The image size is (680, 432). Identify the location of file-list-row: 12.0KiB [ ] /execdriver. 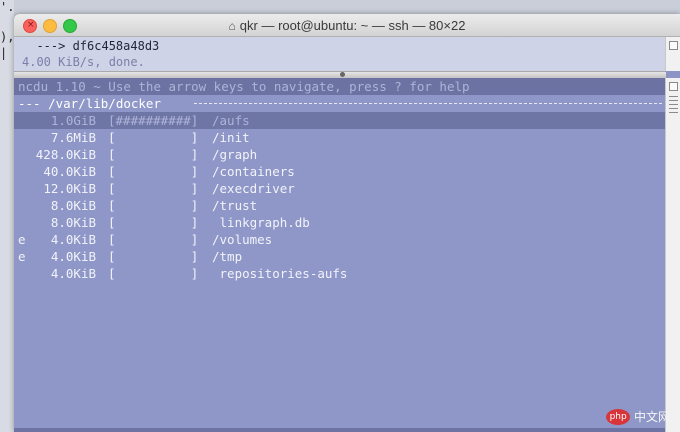
(340, 188).